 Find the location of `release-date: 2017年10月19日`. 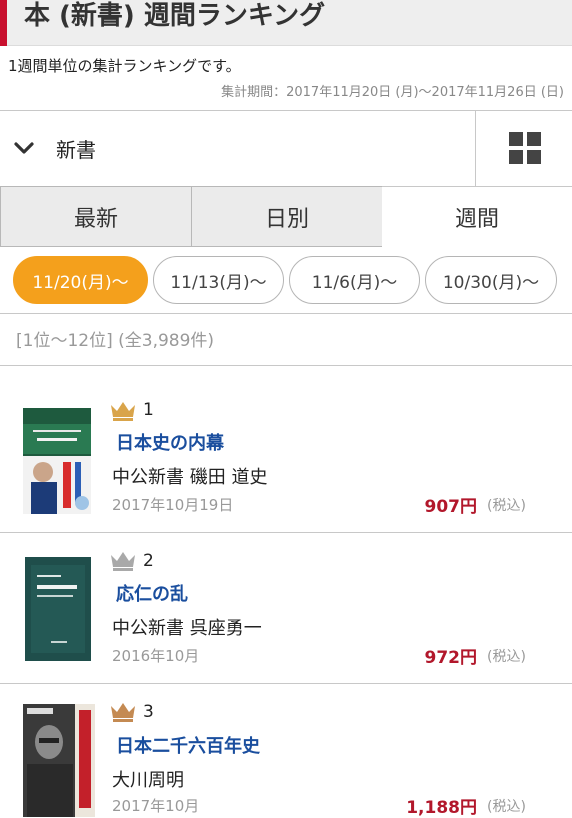

release-date: 2017年10月19日 is located at coordinates (173, 505).